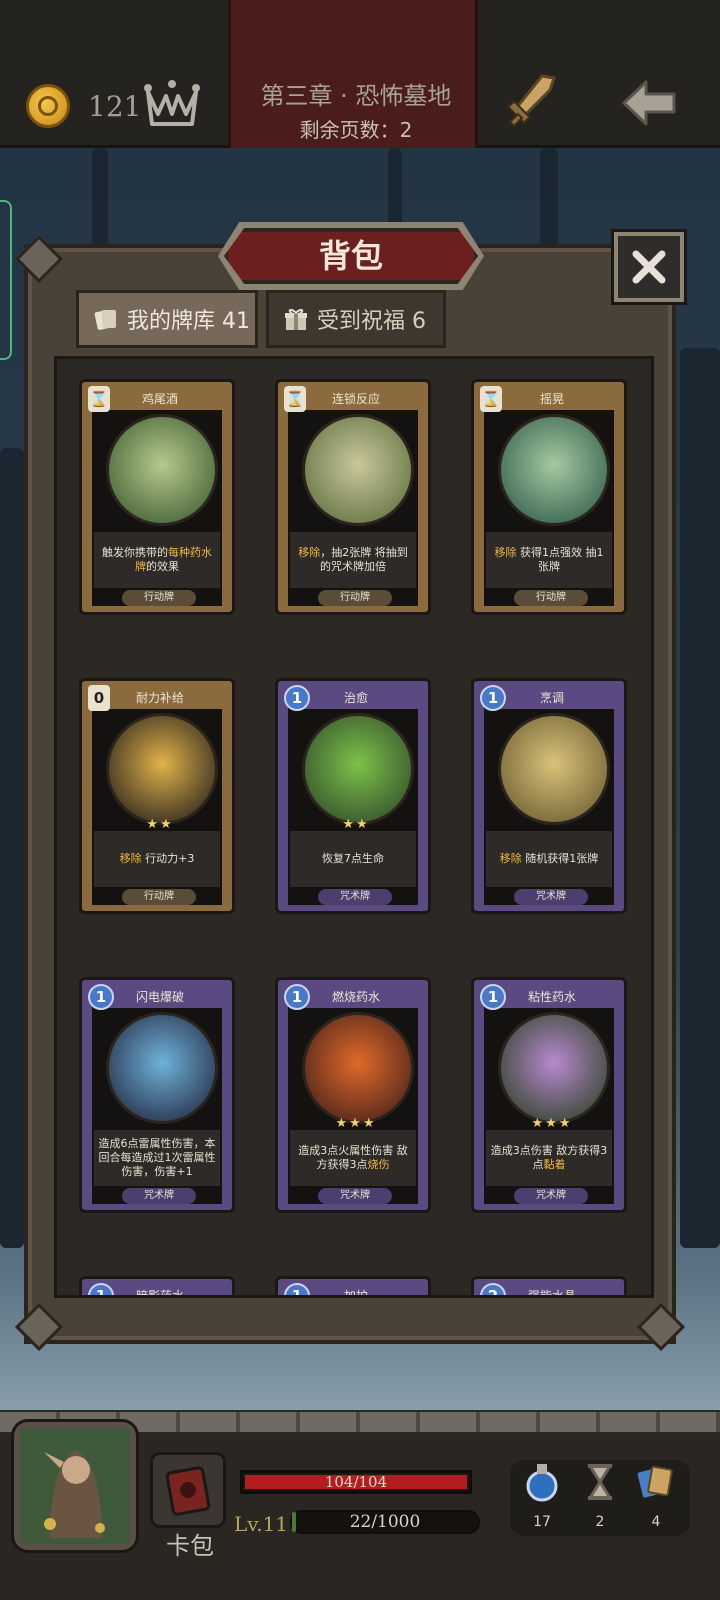 Image resolution: width=720 pixels, height=1600 pixels. I want to click on card-name: 摇晃, so click(552, 399).